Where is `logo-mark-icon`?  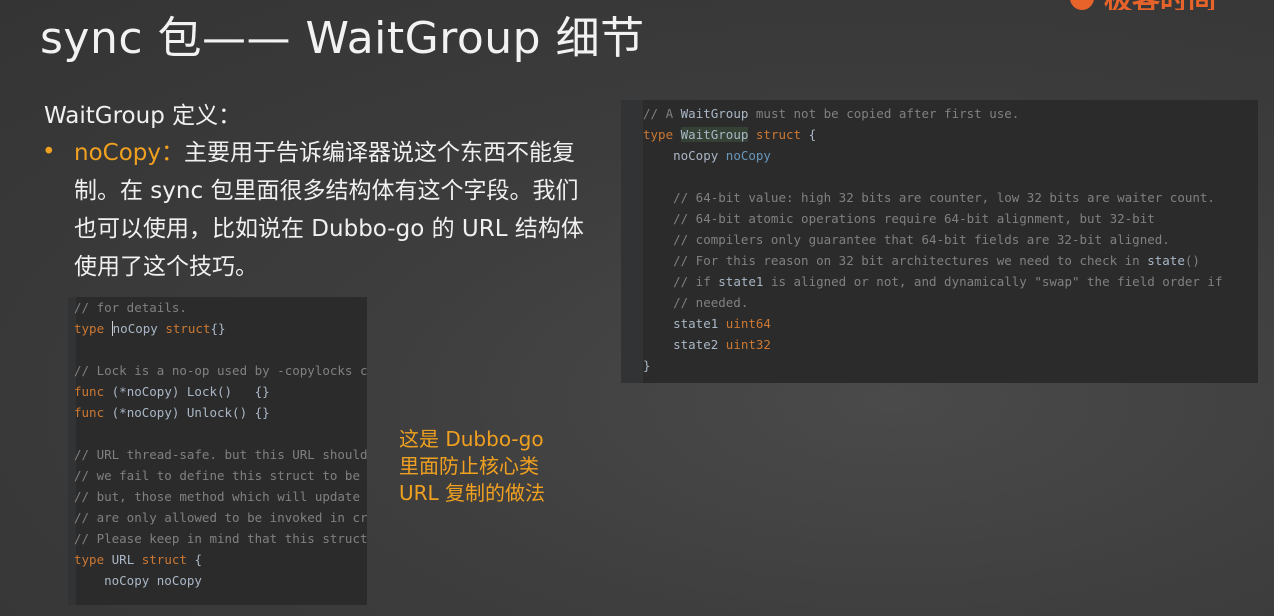
logo-mark-icon is located at coordinates (1082, 5).